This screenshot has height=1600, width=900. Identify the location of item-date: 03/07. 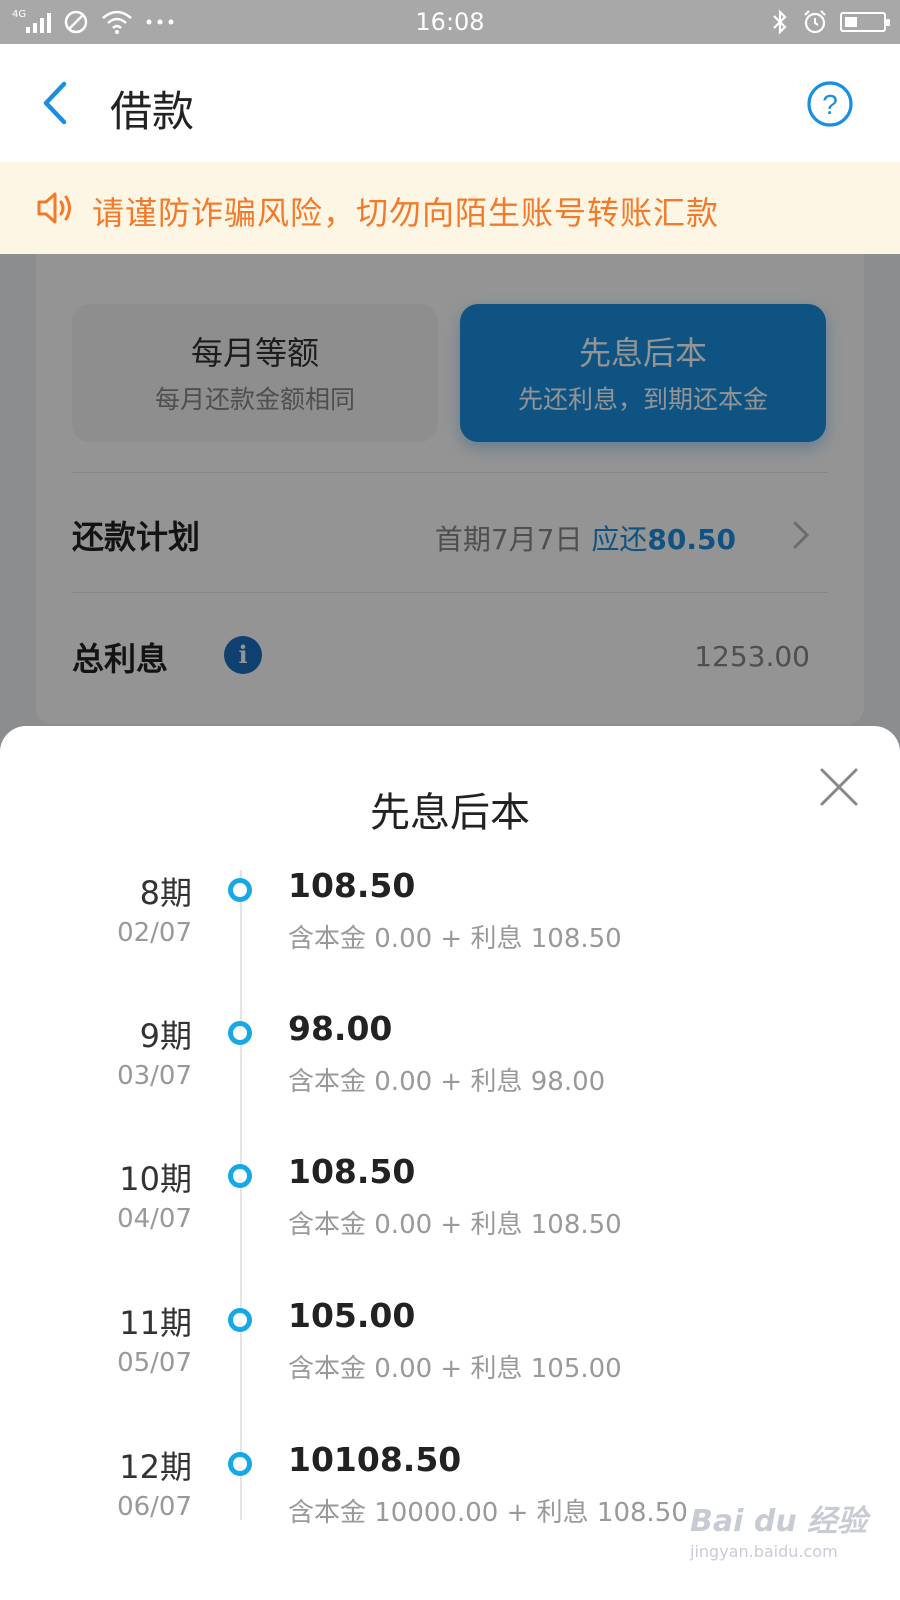
(154, 1076).